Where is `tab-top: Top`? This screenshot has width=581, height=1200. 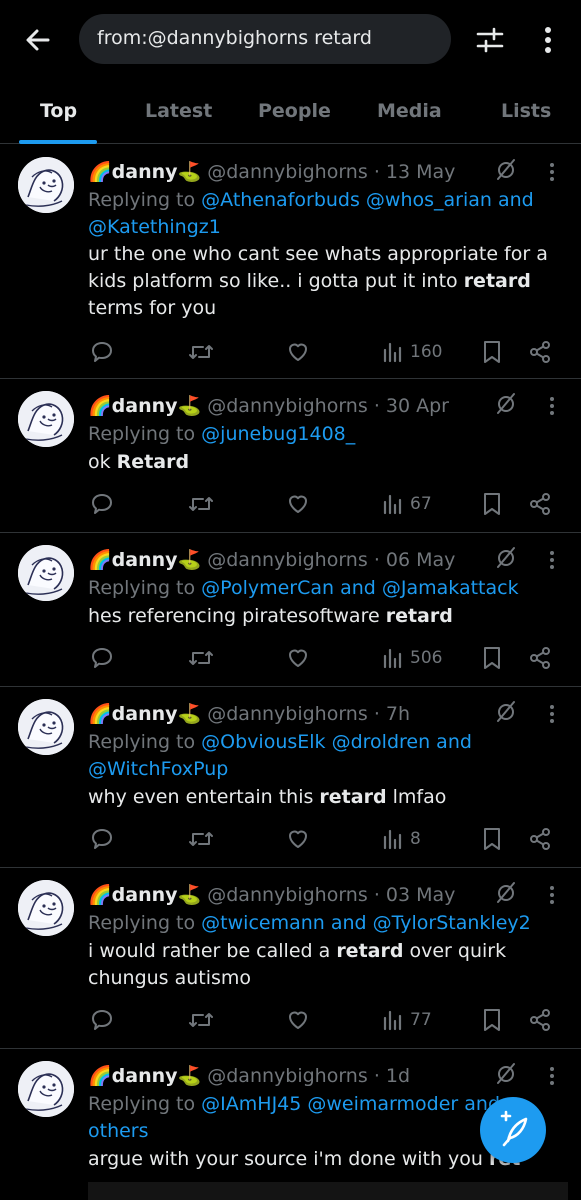 tab-top: Top is located at coordinates (58, 111).